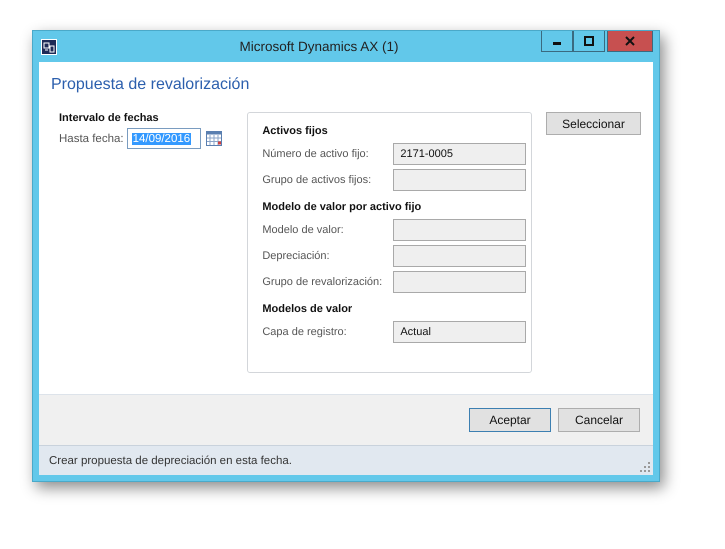  What do you see at coordinates (296, 256) in the screenshot?
I see `field-label: Depreciación:` at bounding box center [296, 256].